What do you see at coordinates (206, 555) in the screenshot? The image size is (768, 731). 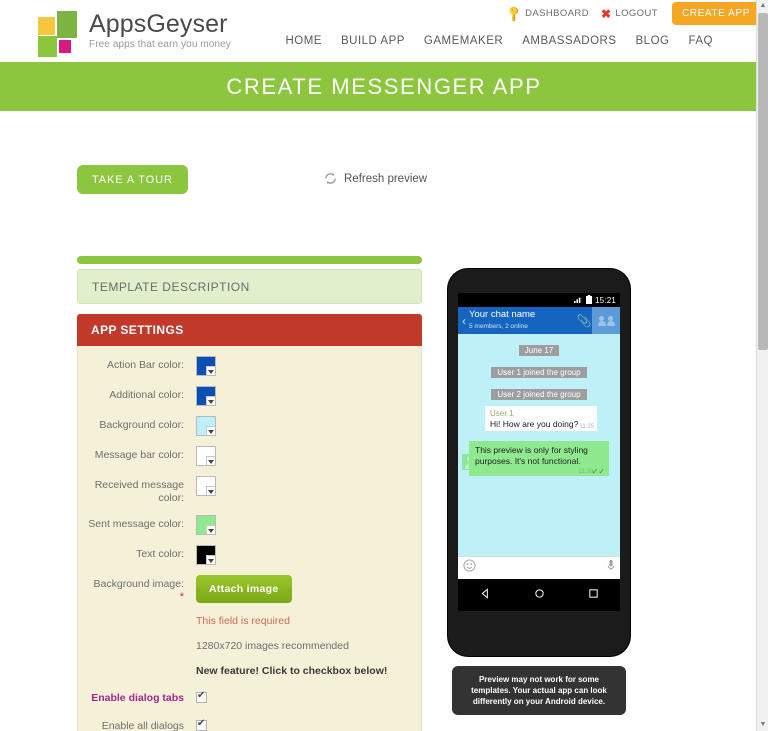 I see `color-swatch-text` at bounding box center [206, 555].